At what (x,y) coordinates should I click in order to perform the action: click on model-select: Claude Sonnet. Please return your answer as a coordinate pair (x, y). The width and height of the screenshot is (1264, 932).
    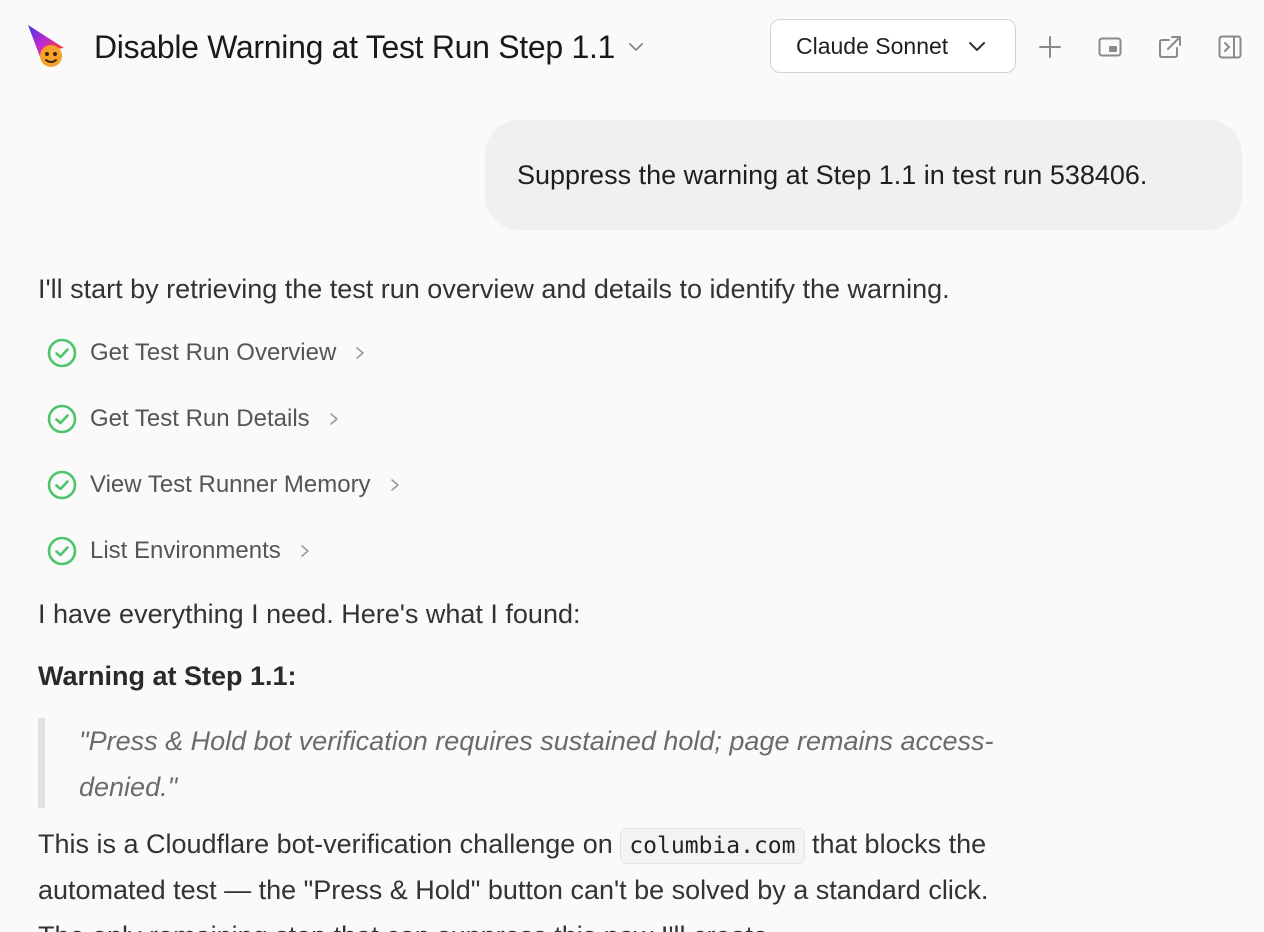
    Looking at the image, I should click on (893, 46).